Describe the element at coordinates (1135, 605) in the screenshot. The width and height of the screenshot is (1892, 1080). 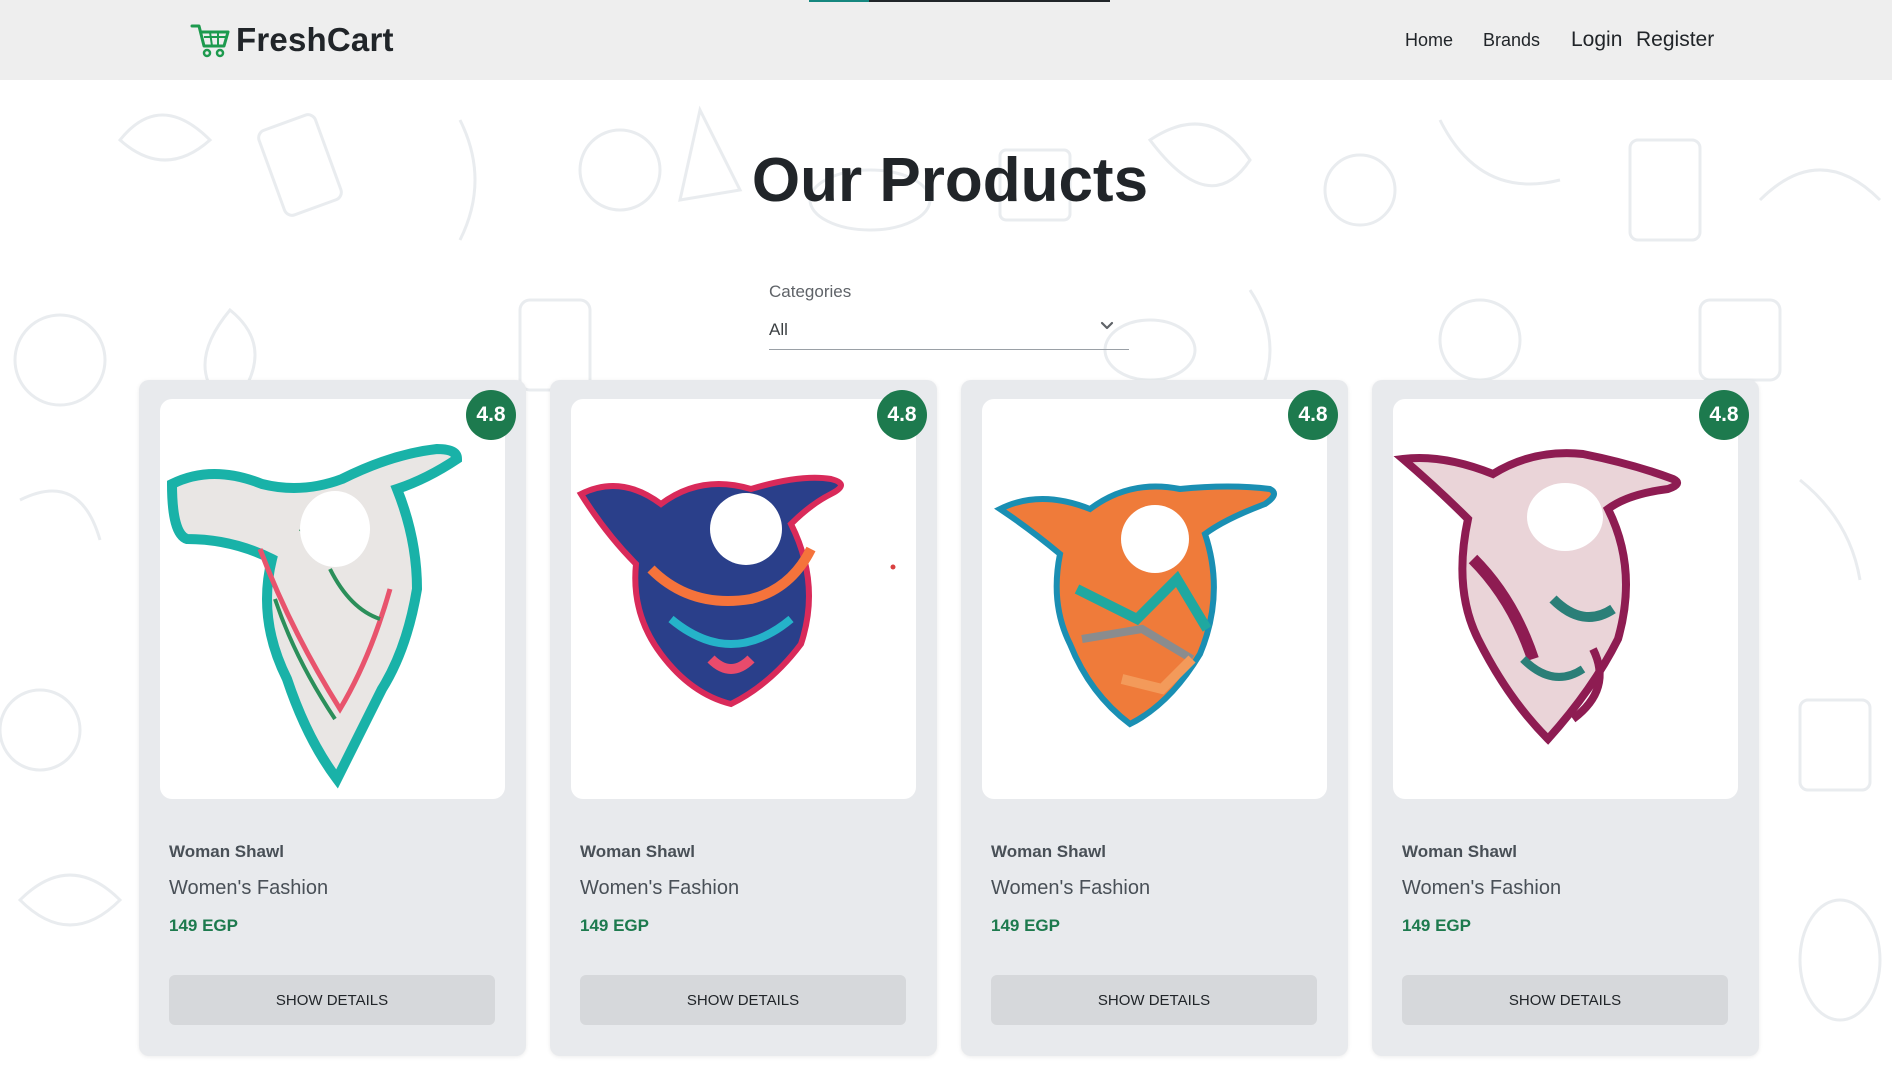
I see `shawl-image-orange` at that location.